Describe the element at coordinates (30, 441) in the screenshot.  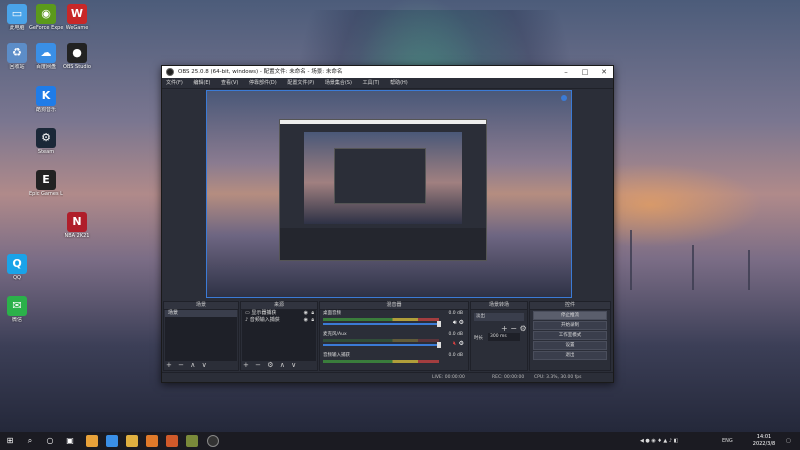
I see `search-icon: ⌕` at that location.